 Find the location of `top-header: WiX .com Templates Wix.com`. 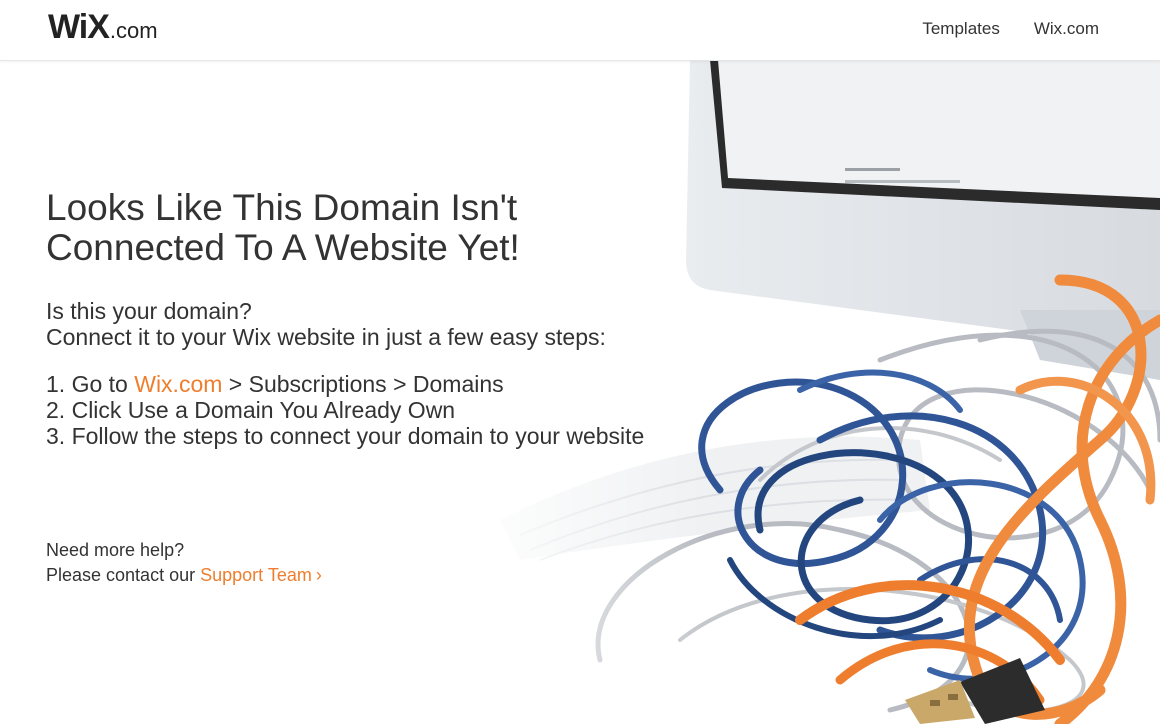

top-header: WiX .com Templates Wix.com is located at coordinates (580, 30).